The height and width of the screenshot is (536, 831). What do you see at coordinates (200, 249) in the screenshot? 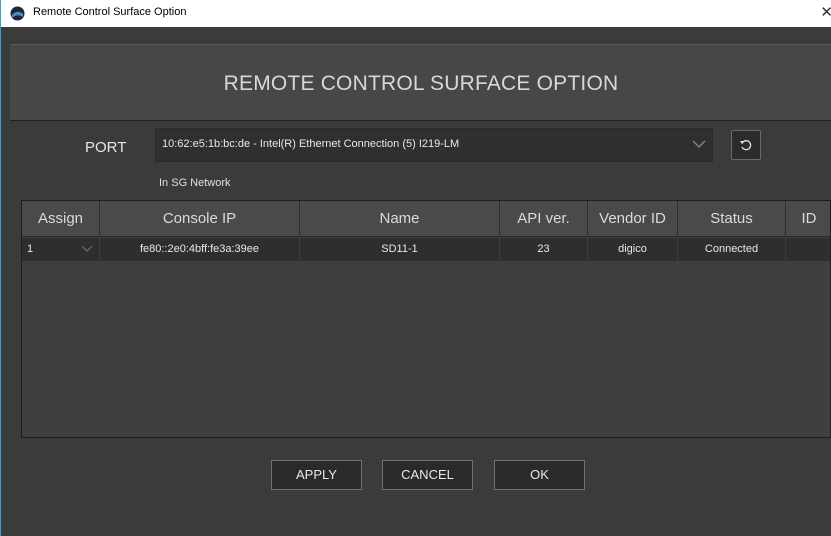
I see `cell-console-ip: fe80::2e0:4bff:fe3a:39ee` at bounding box center [200, 249].